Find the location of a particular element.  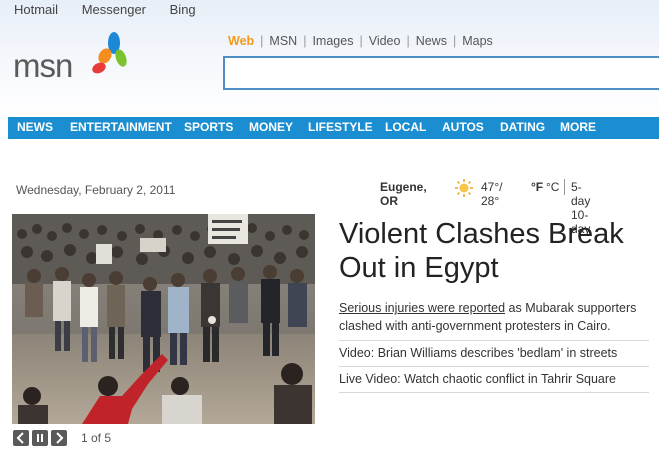

pause-button is located at coordinates (40, 438).